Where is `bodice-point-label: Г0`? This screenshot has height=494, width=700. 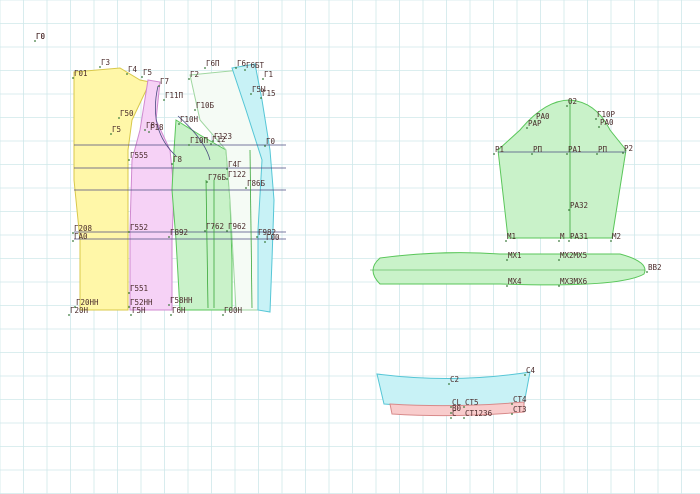 bodice-point-label: Г0 is located at coordinates (271, 141).